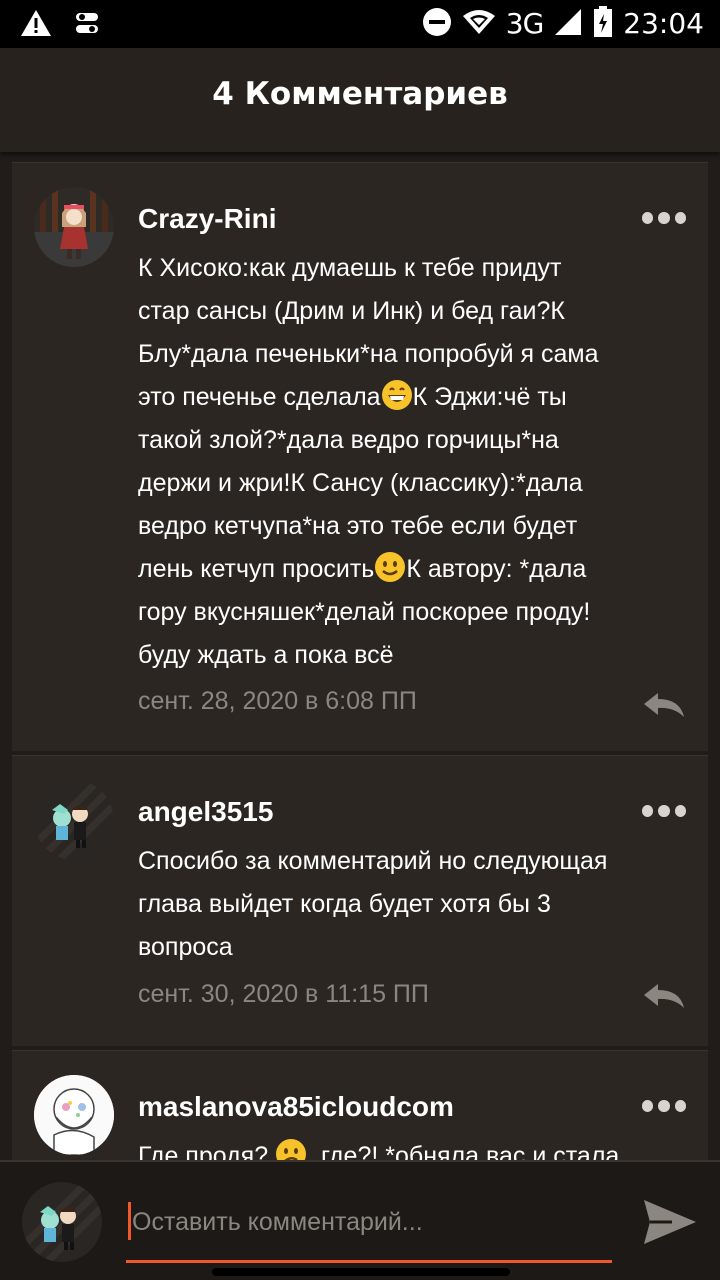 The image size is (720, 1280). What do you see at coordinates (437, 24) in the screenshot?
I see `dnd-icon` at bounding box center [437, 24].